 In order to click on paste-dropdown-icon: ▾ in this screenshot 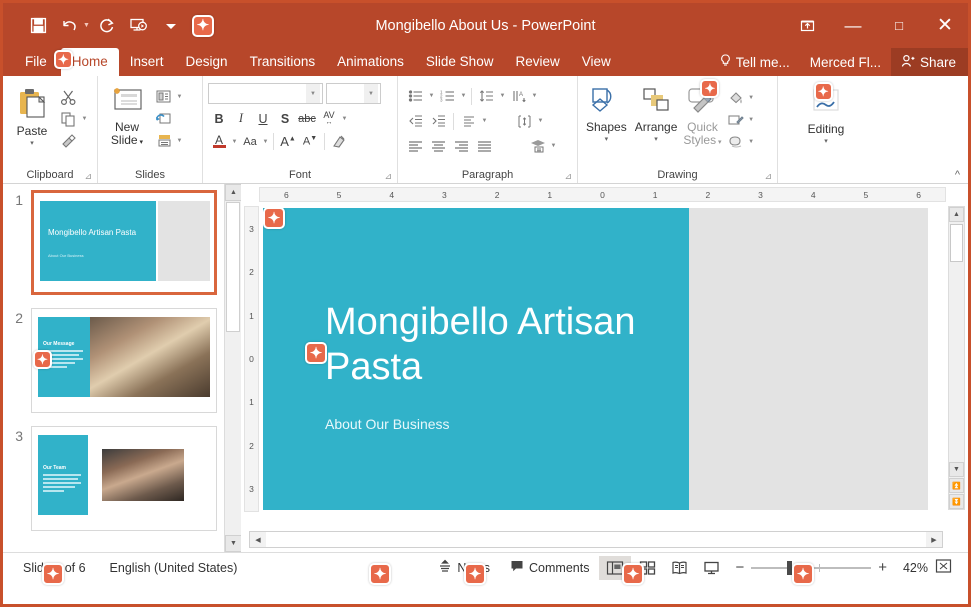, I will do `click(32, 143)`.